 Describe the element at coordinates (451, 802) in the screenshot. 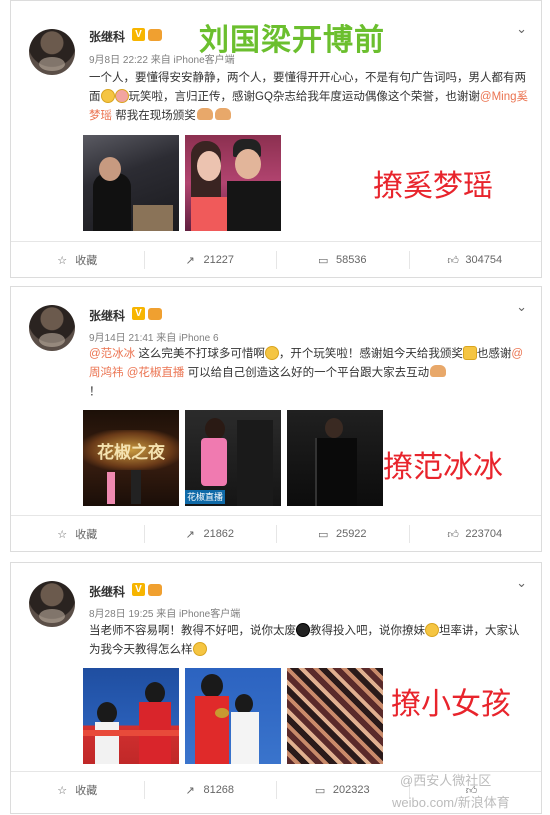

I see `watermark-line2: weibo.com/新浪体育` at that location.